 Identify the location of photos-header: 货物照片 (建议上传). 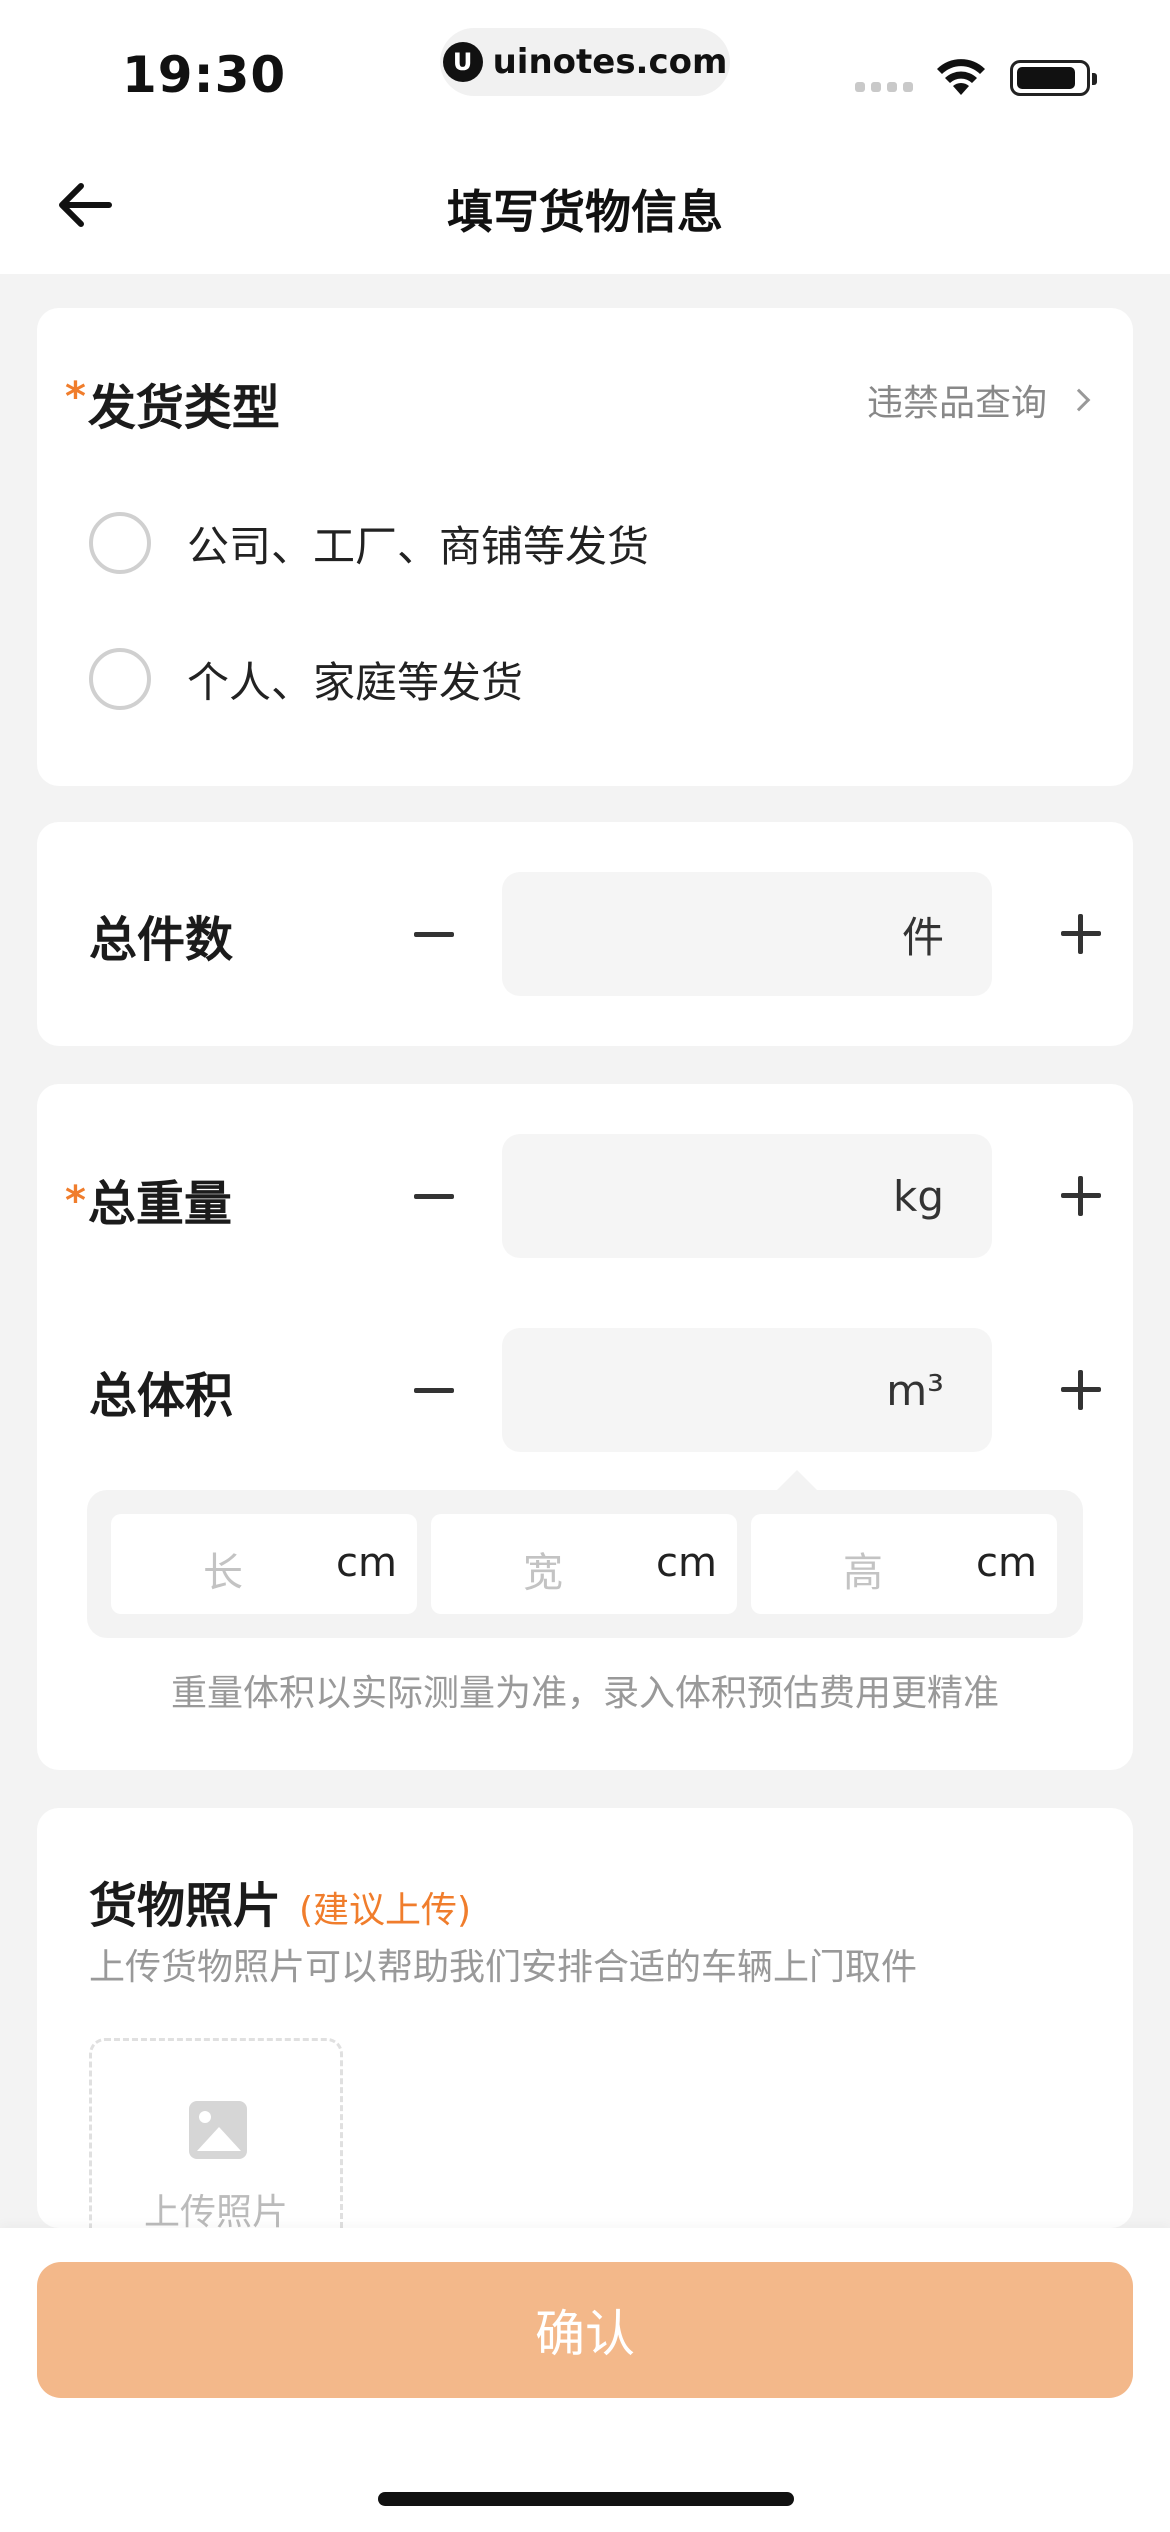
(280, 1901).